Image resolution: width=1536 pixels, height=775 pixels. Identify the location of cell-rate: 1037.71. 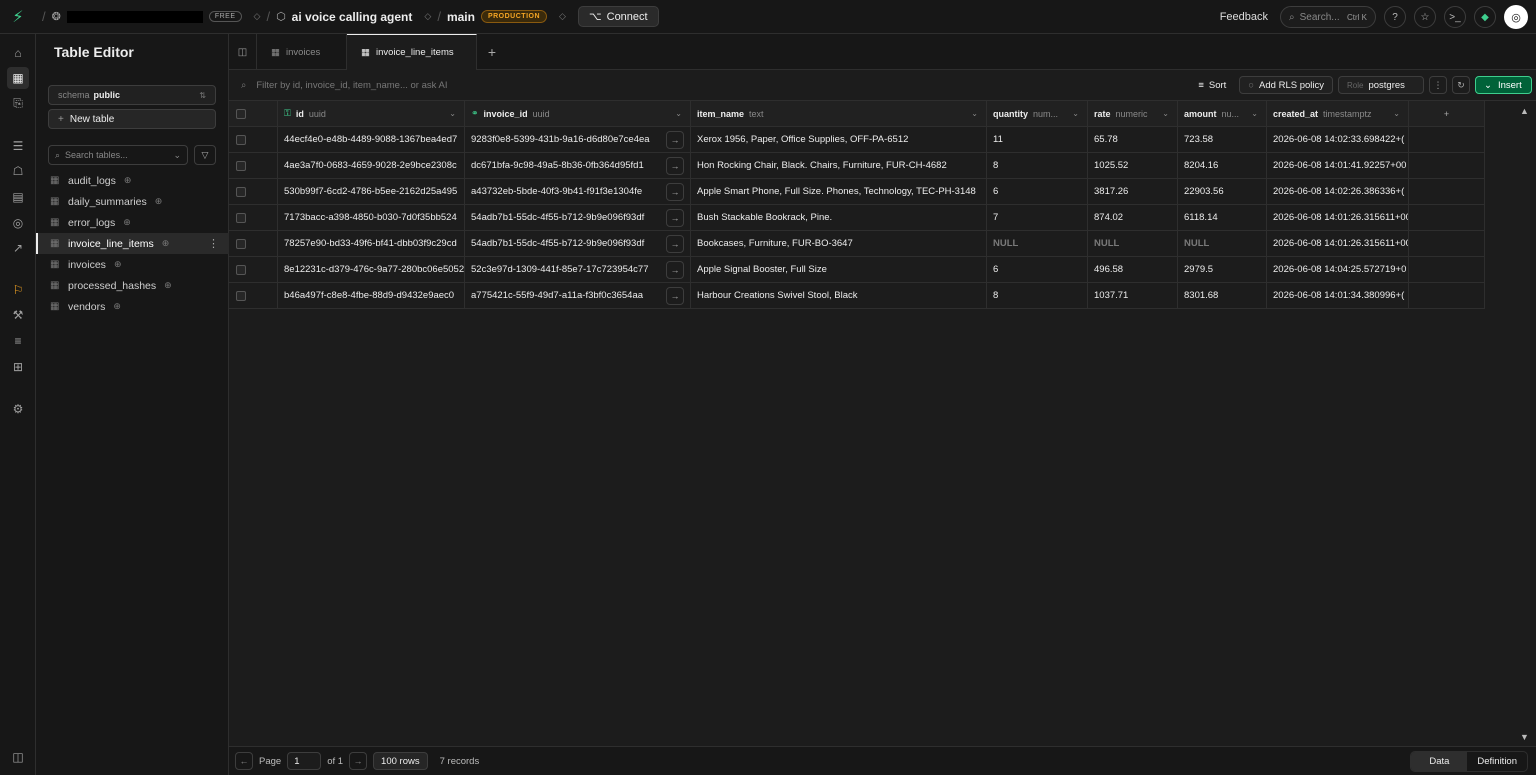
(1133, 295).